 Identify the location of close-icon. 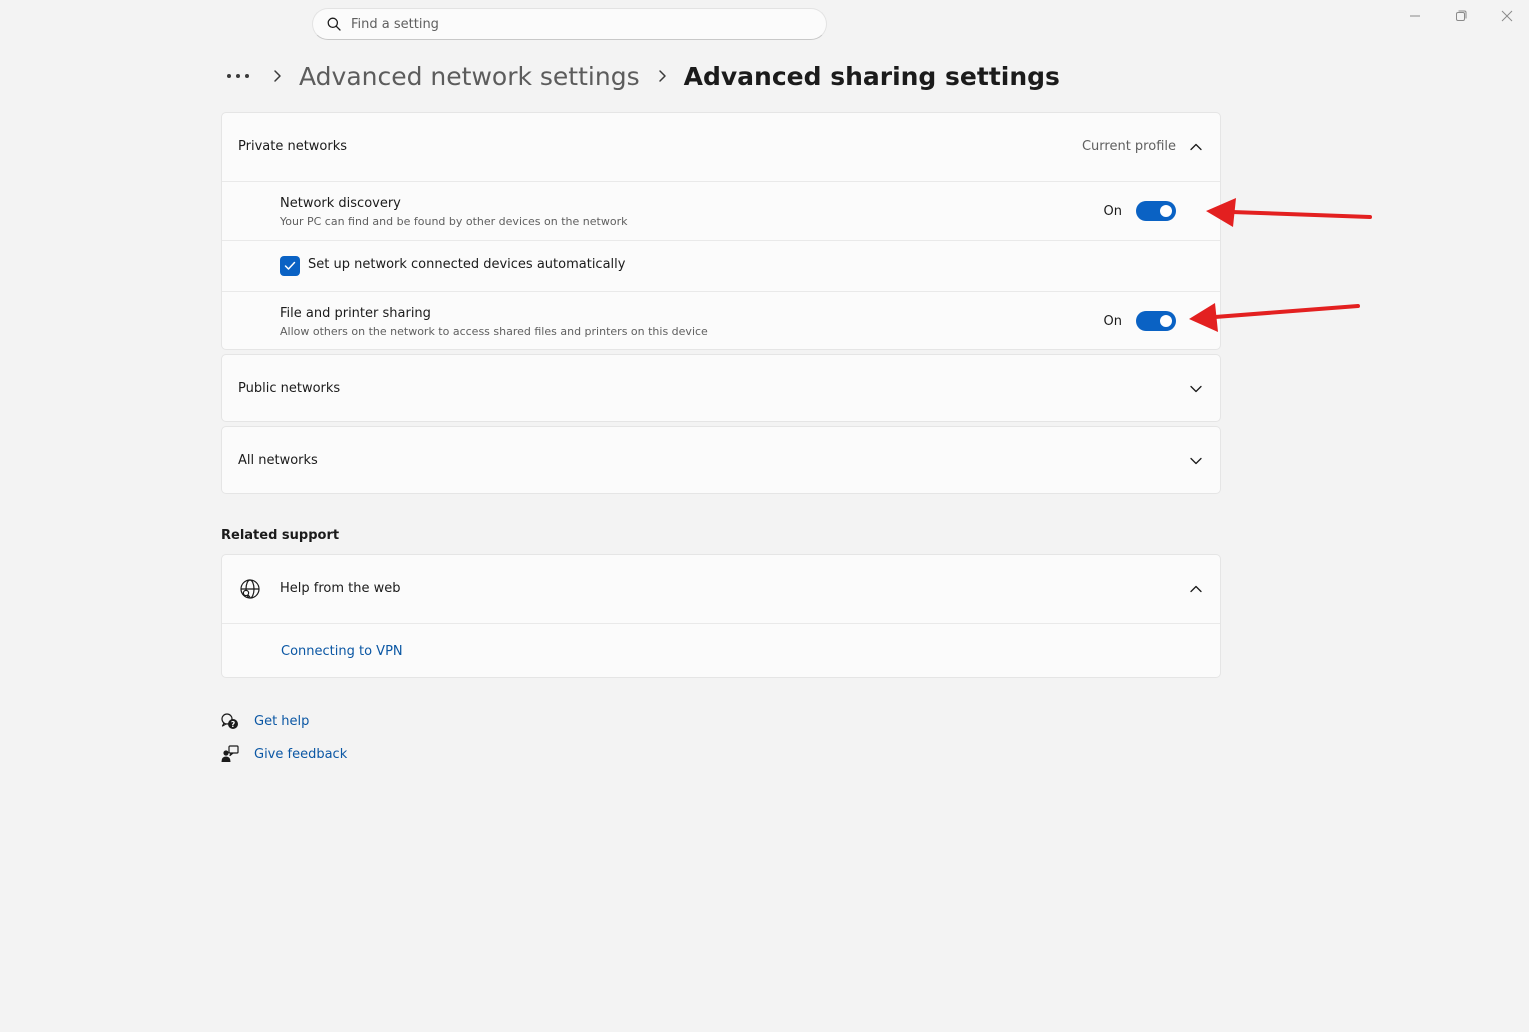
(1507, 16).